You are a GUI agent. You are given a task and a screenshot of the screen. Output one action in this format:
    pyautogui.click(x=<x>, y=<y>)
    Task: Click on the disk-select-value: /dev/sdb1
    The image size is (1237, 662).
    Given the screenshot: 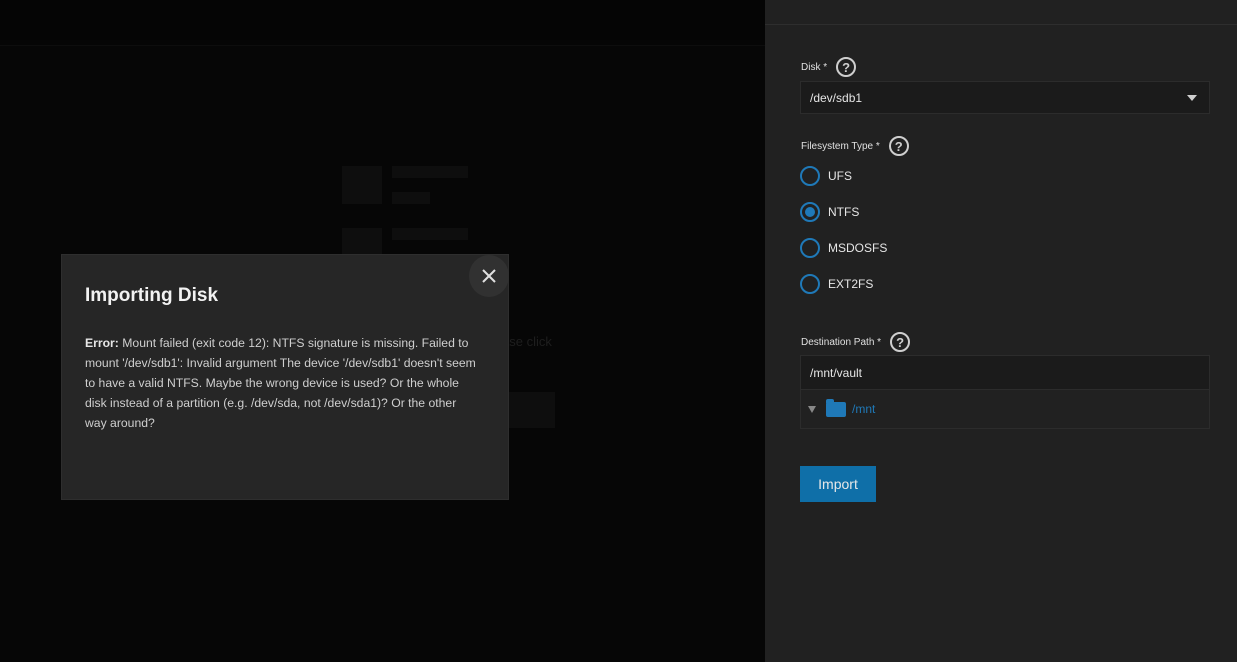 What is the action you would take?
    pyautogui.click(x=836, y=97)
    